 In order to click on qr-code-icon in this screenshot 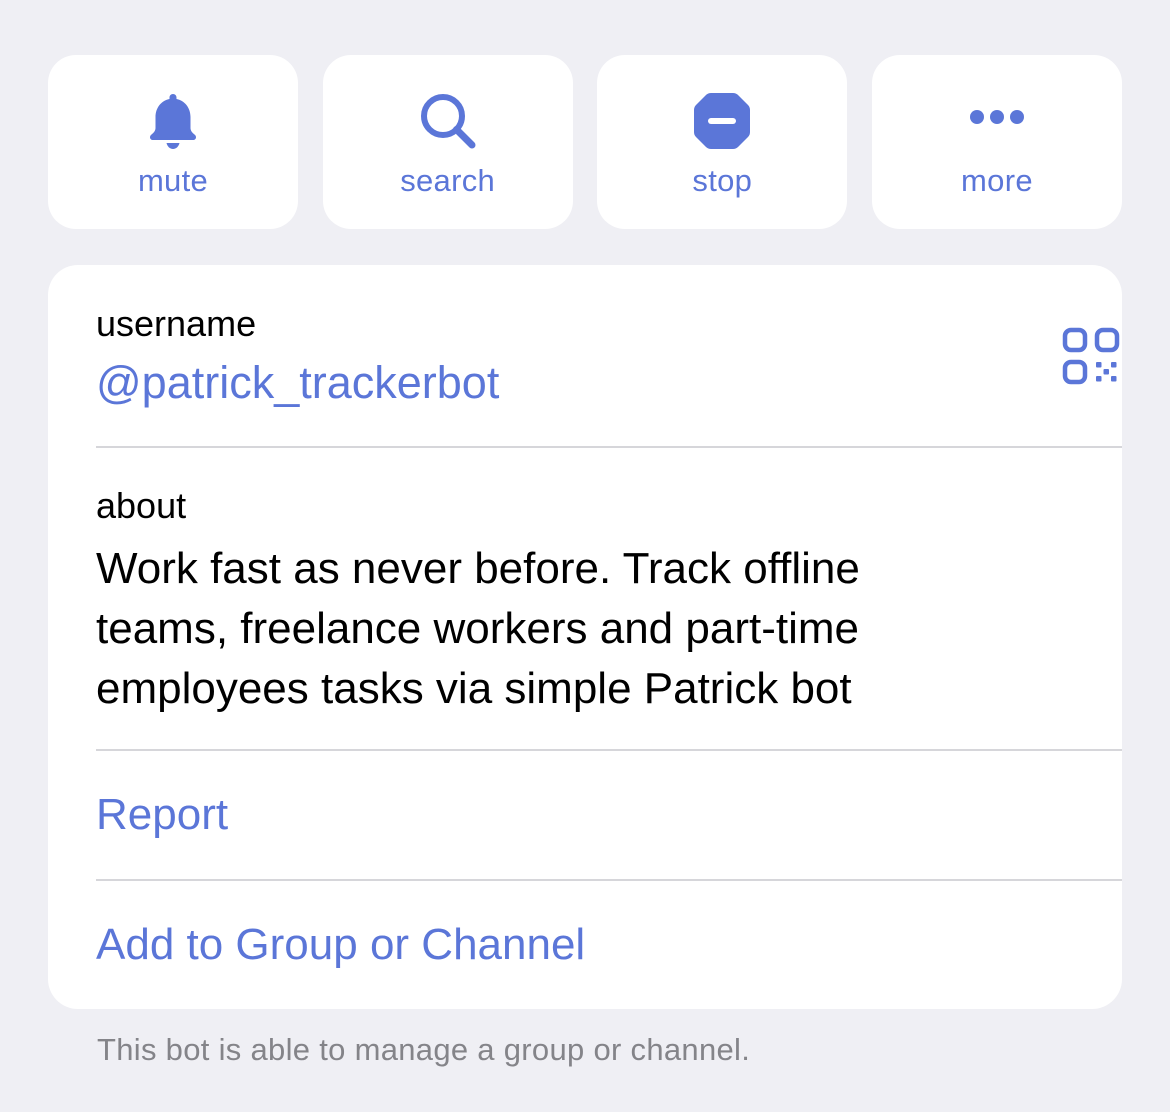, I will do `click(1090, 356)`.